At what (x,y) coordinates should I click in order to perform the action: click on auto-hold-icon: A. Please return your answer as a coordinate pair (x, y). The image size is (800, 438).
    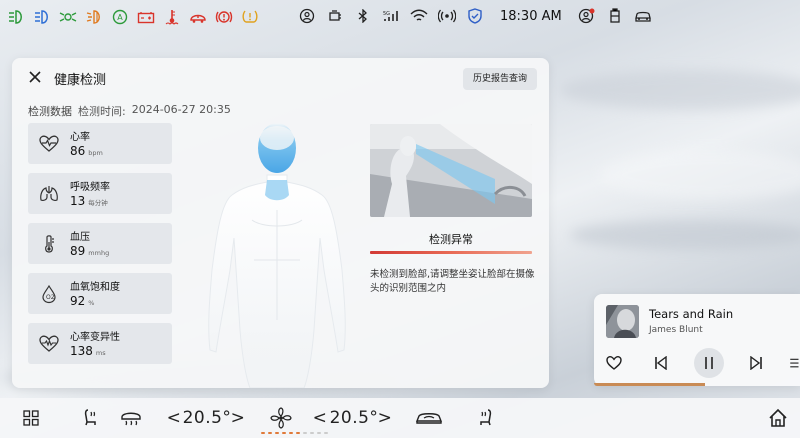
    Looking at the image, I should click on (120, 17).